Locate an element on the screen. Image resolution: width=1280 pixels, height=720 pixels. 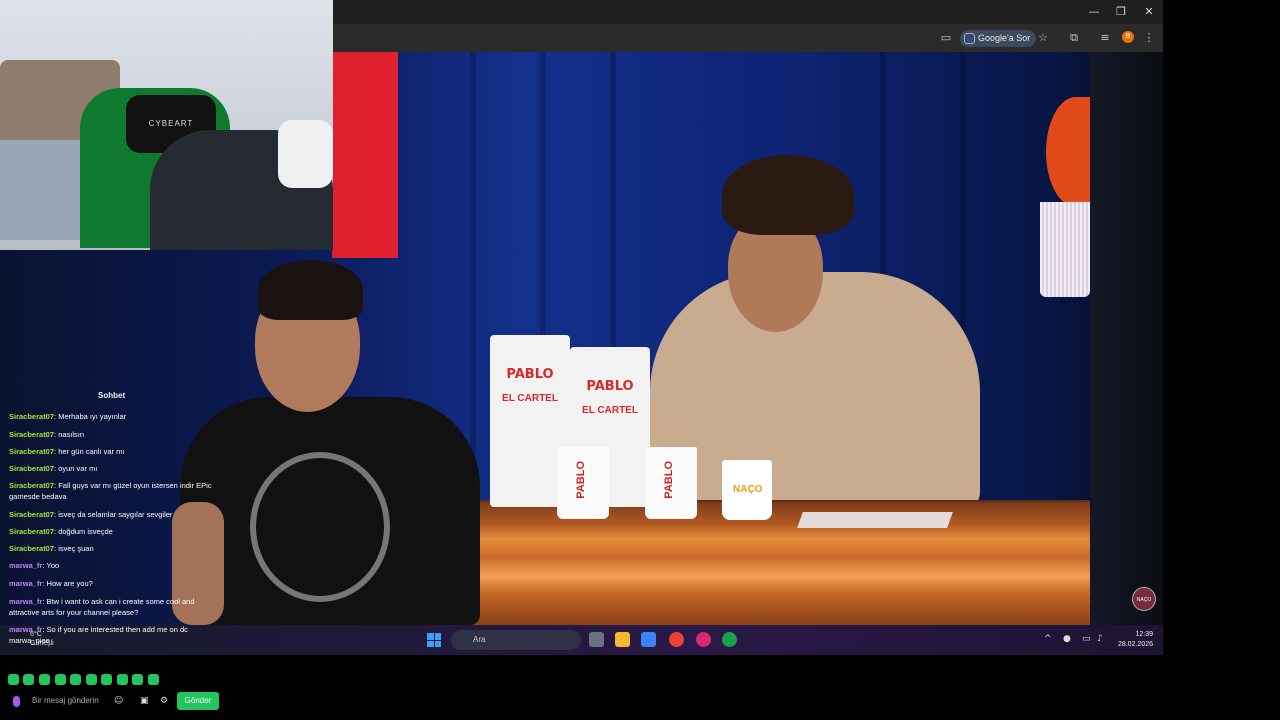
microphone-icon: ● is located at coordinates (1067, 639).